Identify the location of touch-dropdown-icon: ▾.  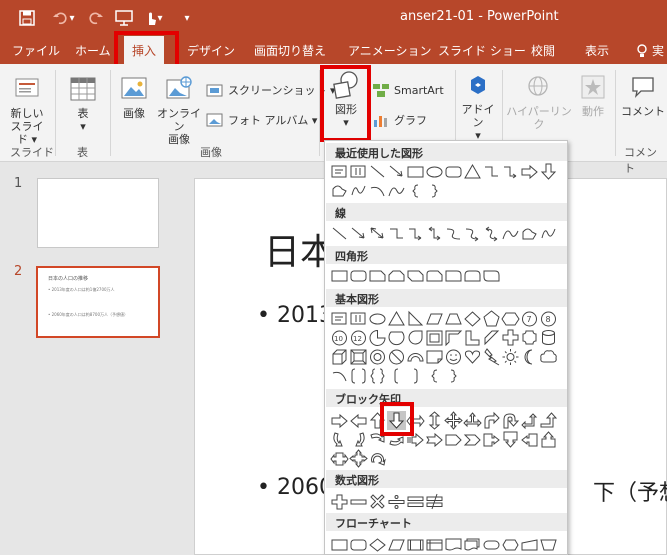
(160, 18).